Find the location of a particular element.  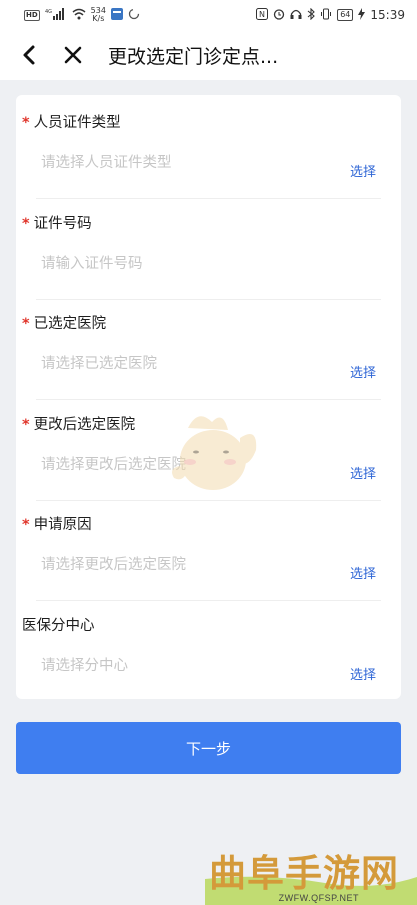

field-label: * 更改后选定医院 is located at coordinates (78, 423).